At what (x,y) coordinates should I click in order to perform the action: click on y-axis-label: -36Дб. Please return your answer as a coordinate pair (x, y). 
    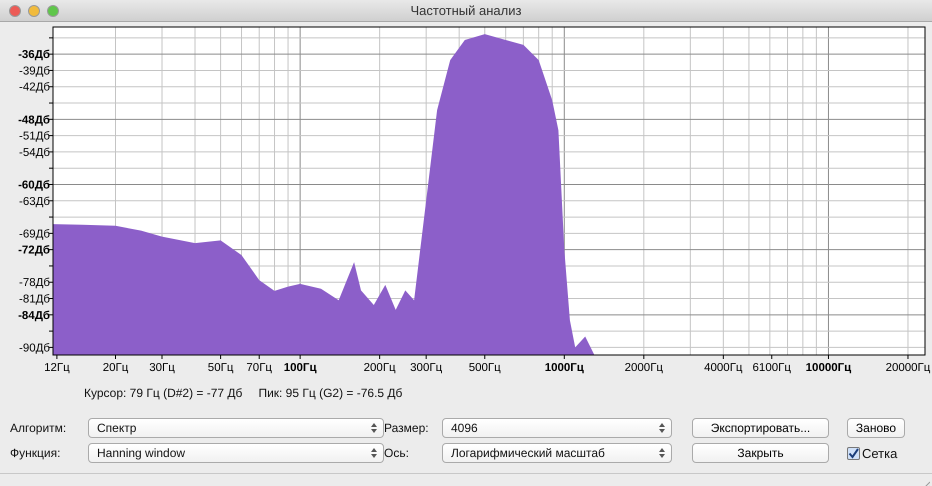
    Looking at the image, I should click on (34, 55).